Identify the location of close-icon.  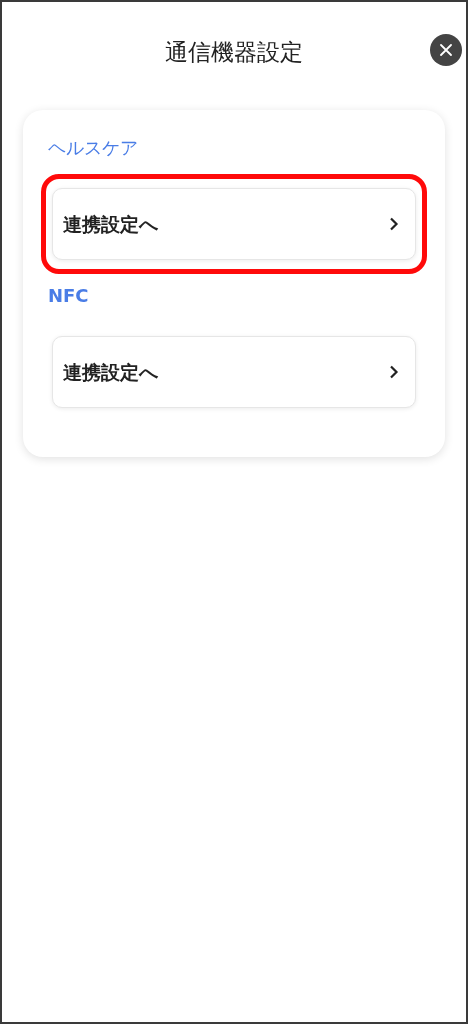
(446, 50).